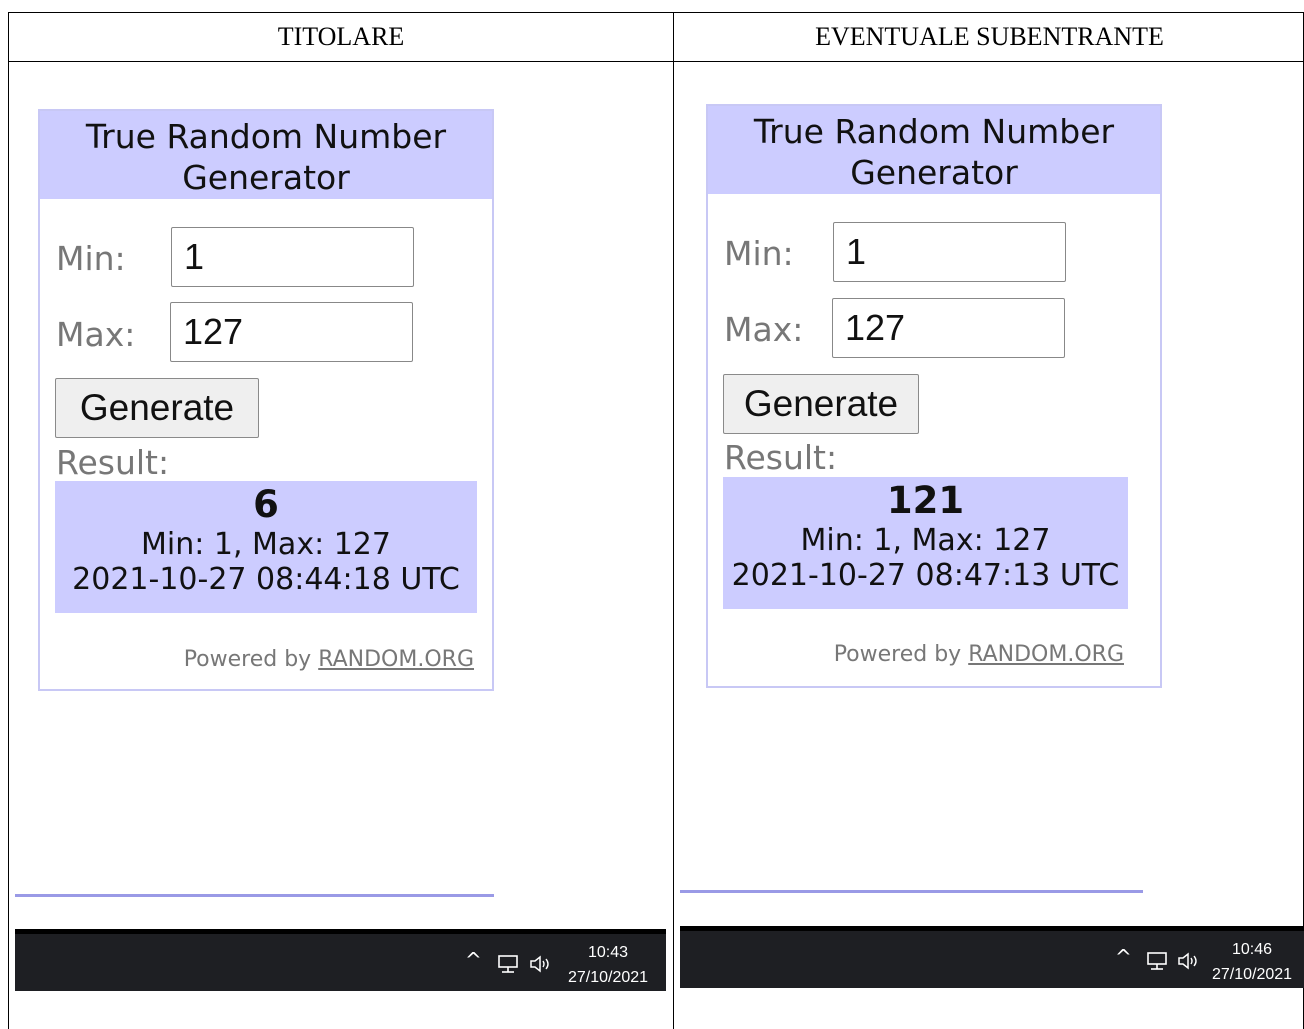 The height and width of the screenshot is (1029, 1304). I want to click on taskbar: ^ 10:43 27/10/2021, so click(340, 960).